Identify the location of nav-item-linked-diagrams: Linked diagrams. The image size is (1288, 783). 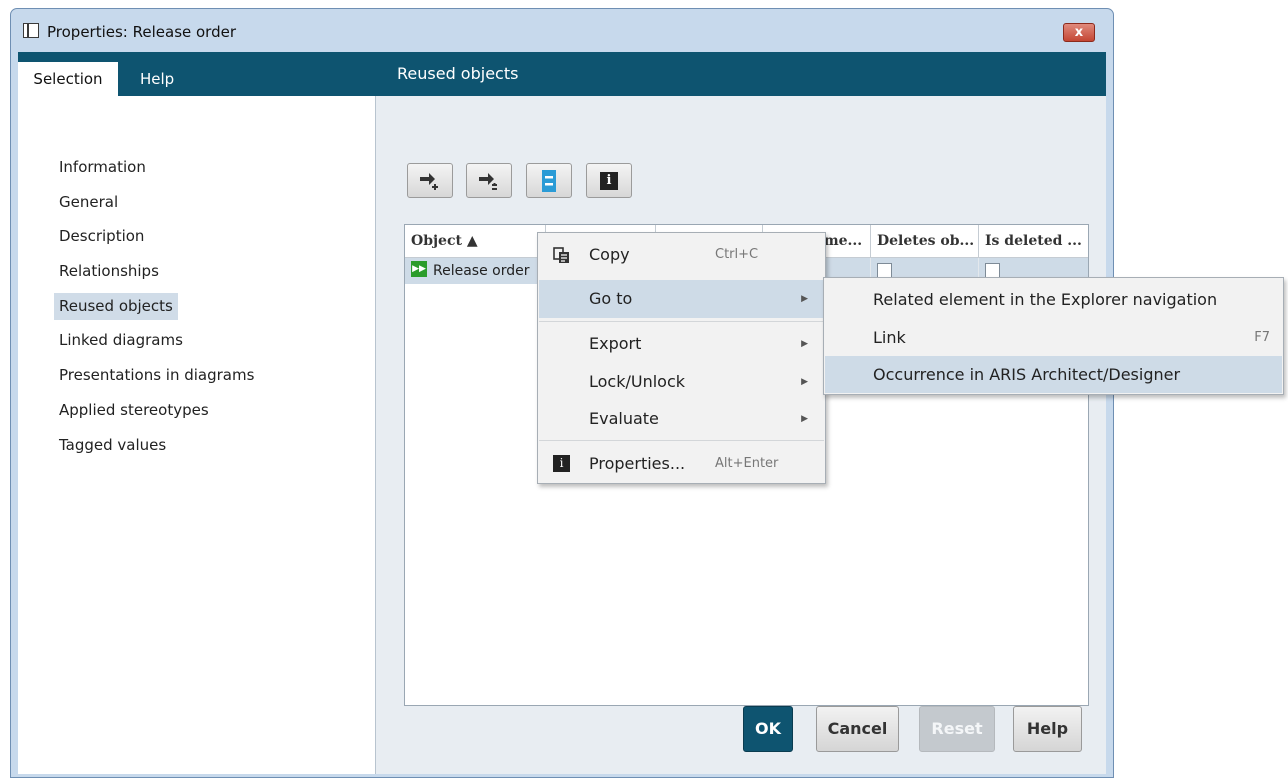
(121, 340).